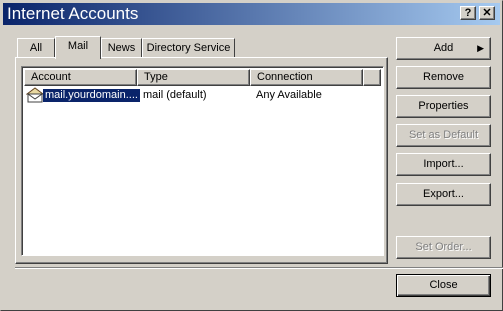 This screenshot has width=503, height=311. What do you see at coordinates (443, 106) in the screenshot?
I see `properties-button: Properties` at bounding box center [443, 106].